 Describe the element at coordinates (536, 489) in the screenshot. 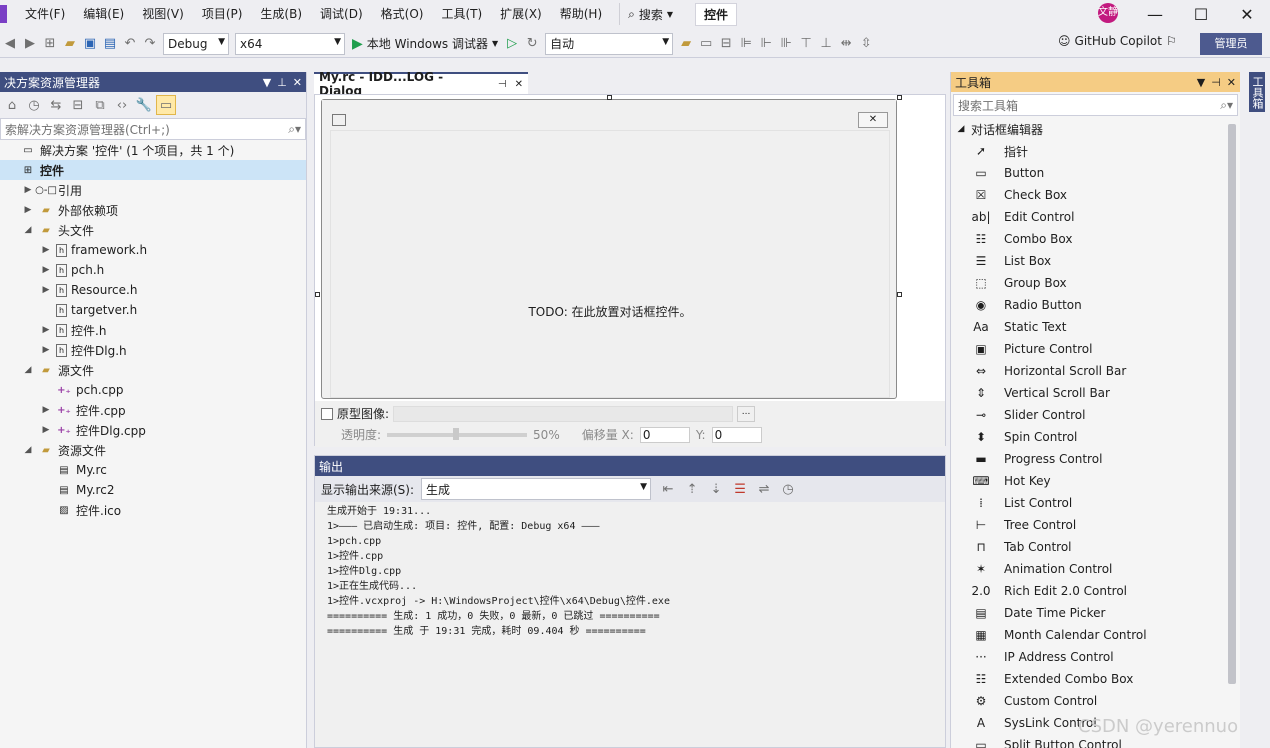

I see `output-source-dropdown: 生成 ▼` at that location.